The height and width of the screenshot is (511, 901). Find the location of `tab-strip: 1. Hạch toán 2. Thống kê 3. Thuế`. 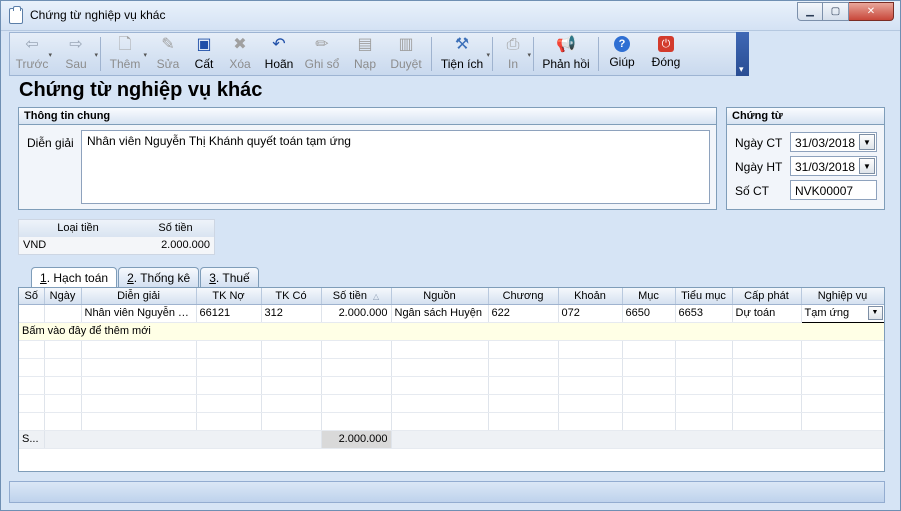

tab-strip: 1. Hạch toán 2. Thống kê 3. Thuế is located at coordinates (145, 277).